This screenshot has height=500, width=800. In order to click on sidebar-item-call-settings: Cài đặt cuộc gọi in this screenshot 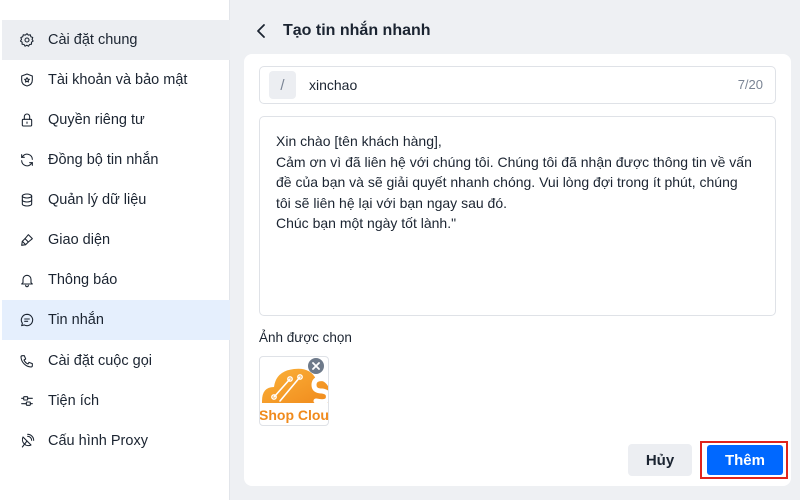, I will do `click(116, 361)`.